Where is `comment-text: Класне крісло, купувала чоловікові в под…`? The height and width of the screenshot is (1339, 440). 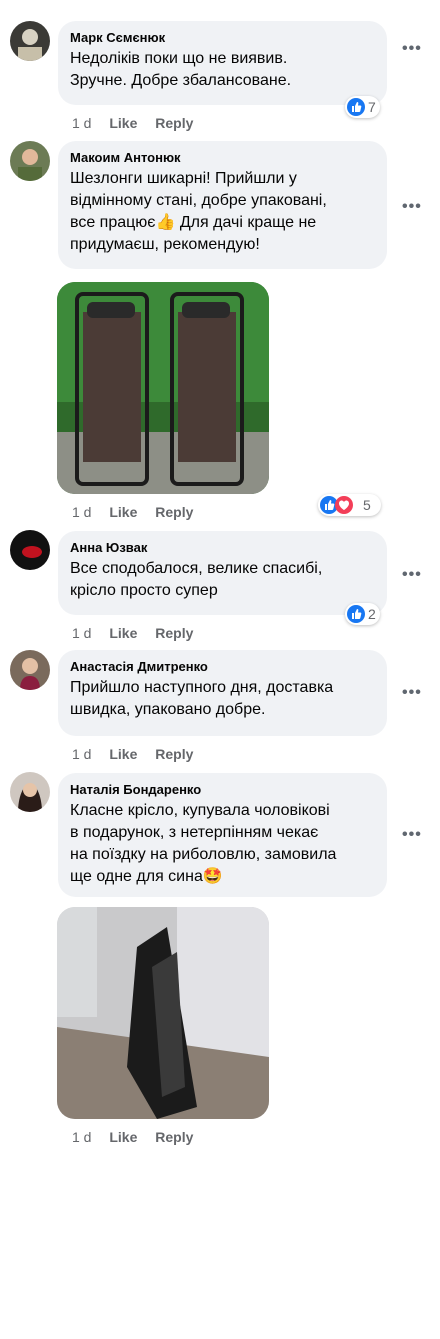
comment-text: Класне крісло, купувала чоловікові в под… is located at coordinates (203, 843).